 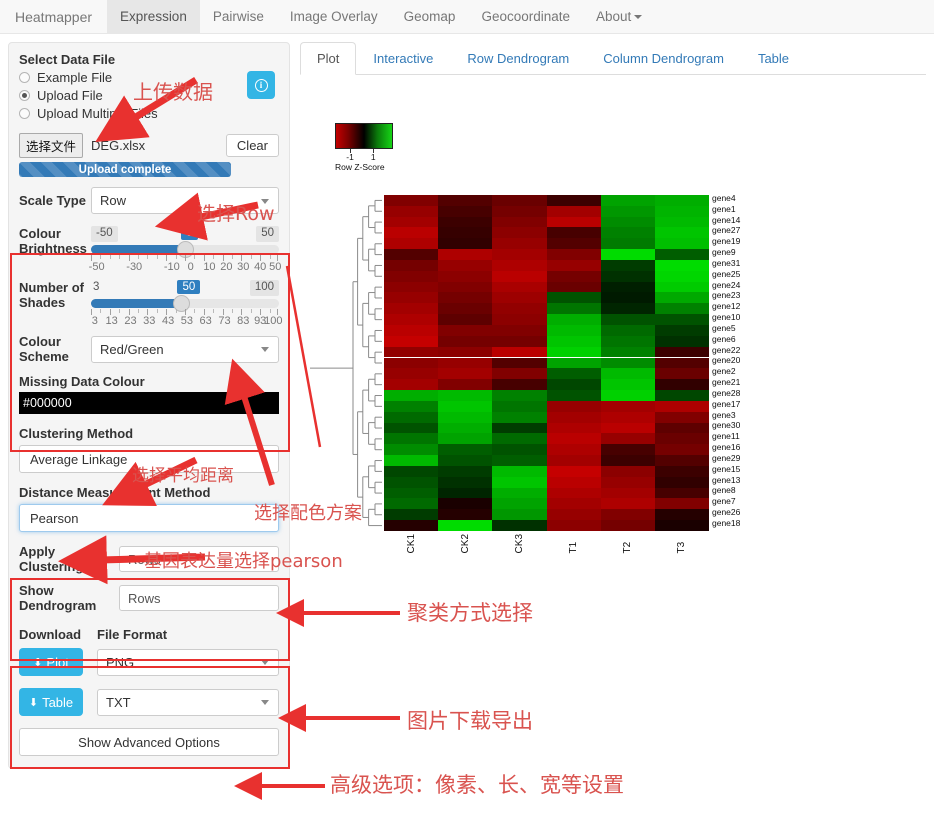 I want to click on nav-item-geocoordinate: Geocoordinate, so click(x=525, y=16).